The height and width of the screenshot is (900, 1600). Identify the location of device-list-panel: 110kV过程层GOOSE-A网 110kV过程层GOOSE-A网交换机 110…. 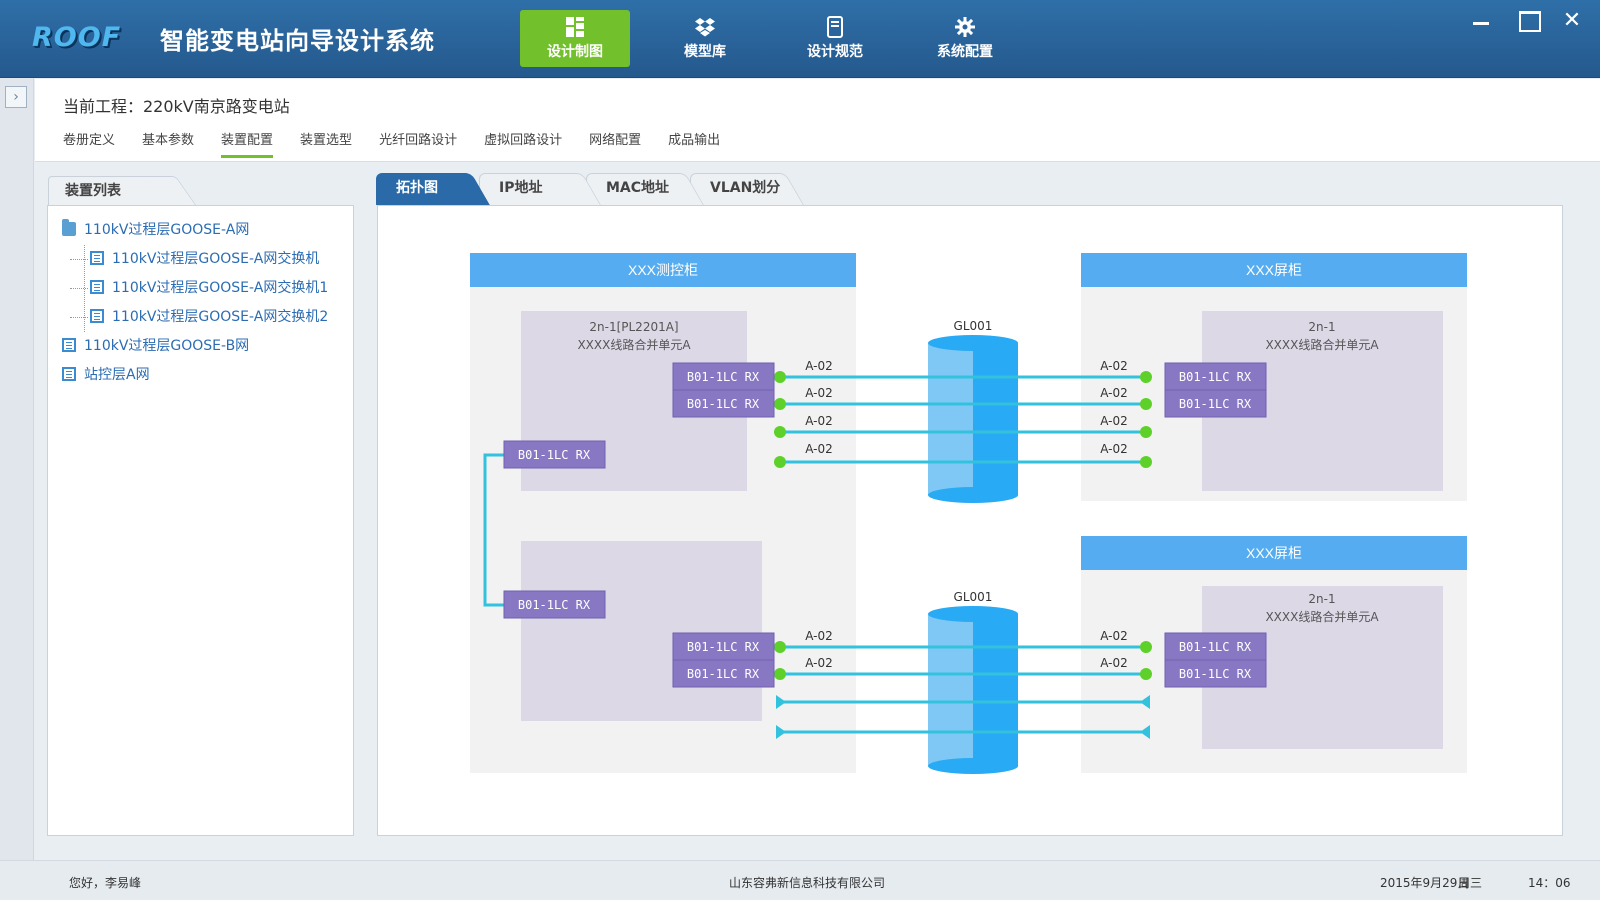
(200, 520).